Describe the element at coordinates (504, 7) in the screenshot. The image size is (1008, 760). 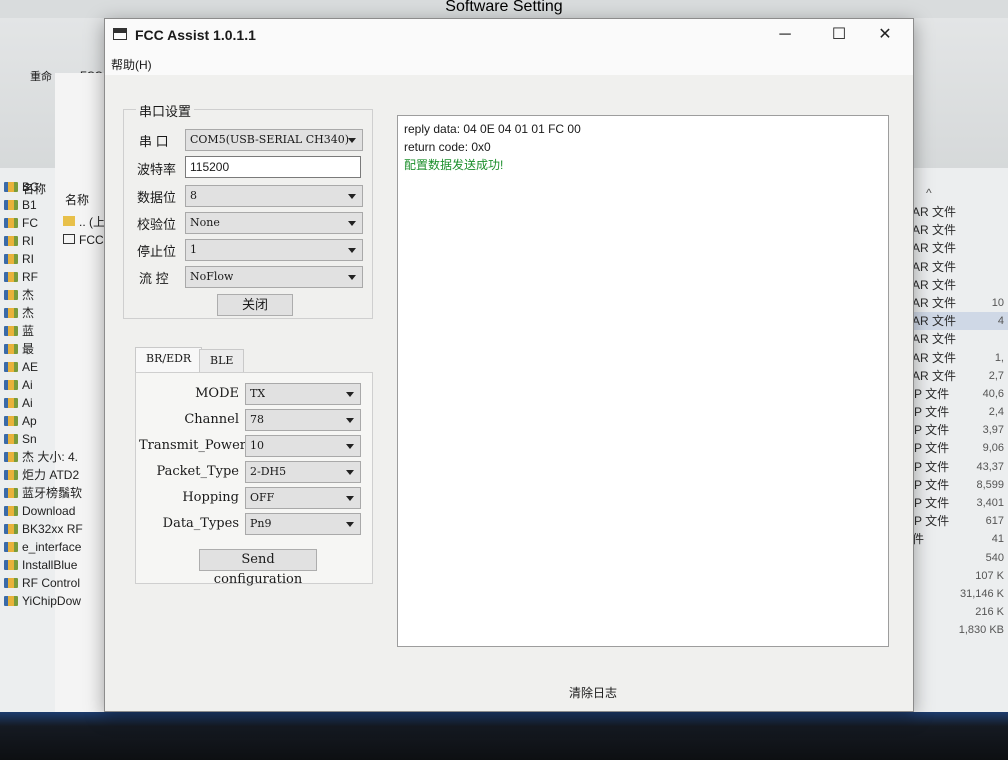
I see `screenshot-caption: Software Setting` at that location.